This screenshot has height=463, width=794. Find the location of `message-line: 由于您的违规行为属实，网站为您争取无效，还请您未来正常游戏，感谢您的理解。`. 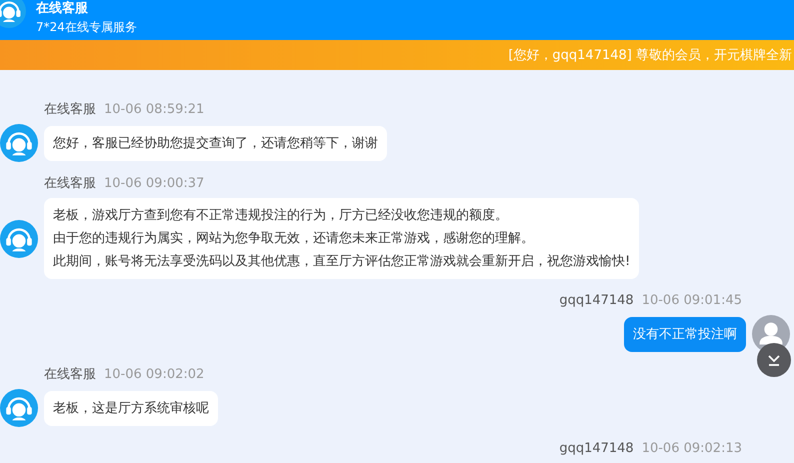

message-line: 由于您的违规行为属实，网站为您争取无效，还请您未来正常游戏，感谢您的理解。 is located at coordinates (294, 239).